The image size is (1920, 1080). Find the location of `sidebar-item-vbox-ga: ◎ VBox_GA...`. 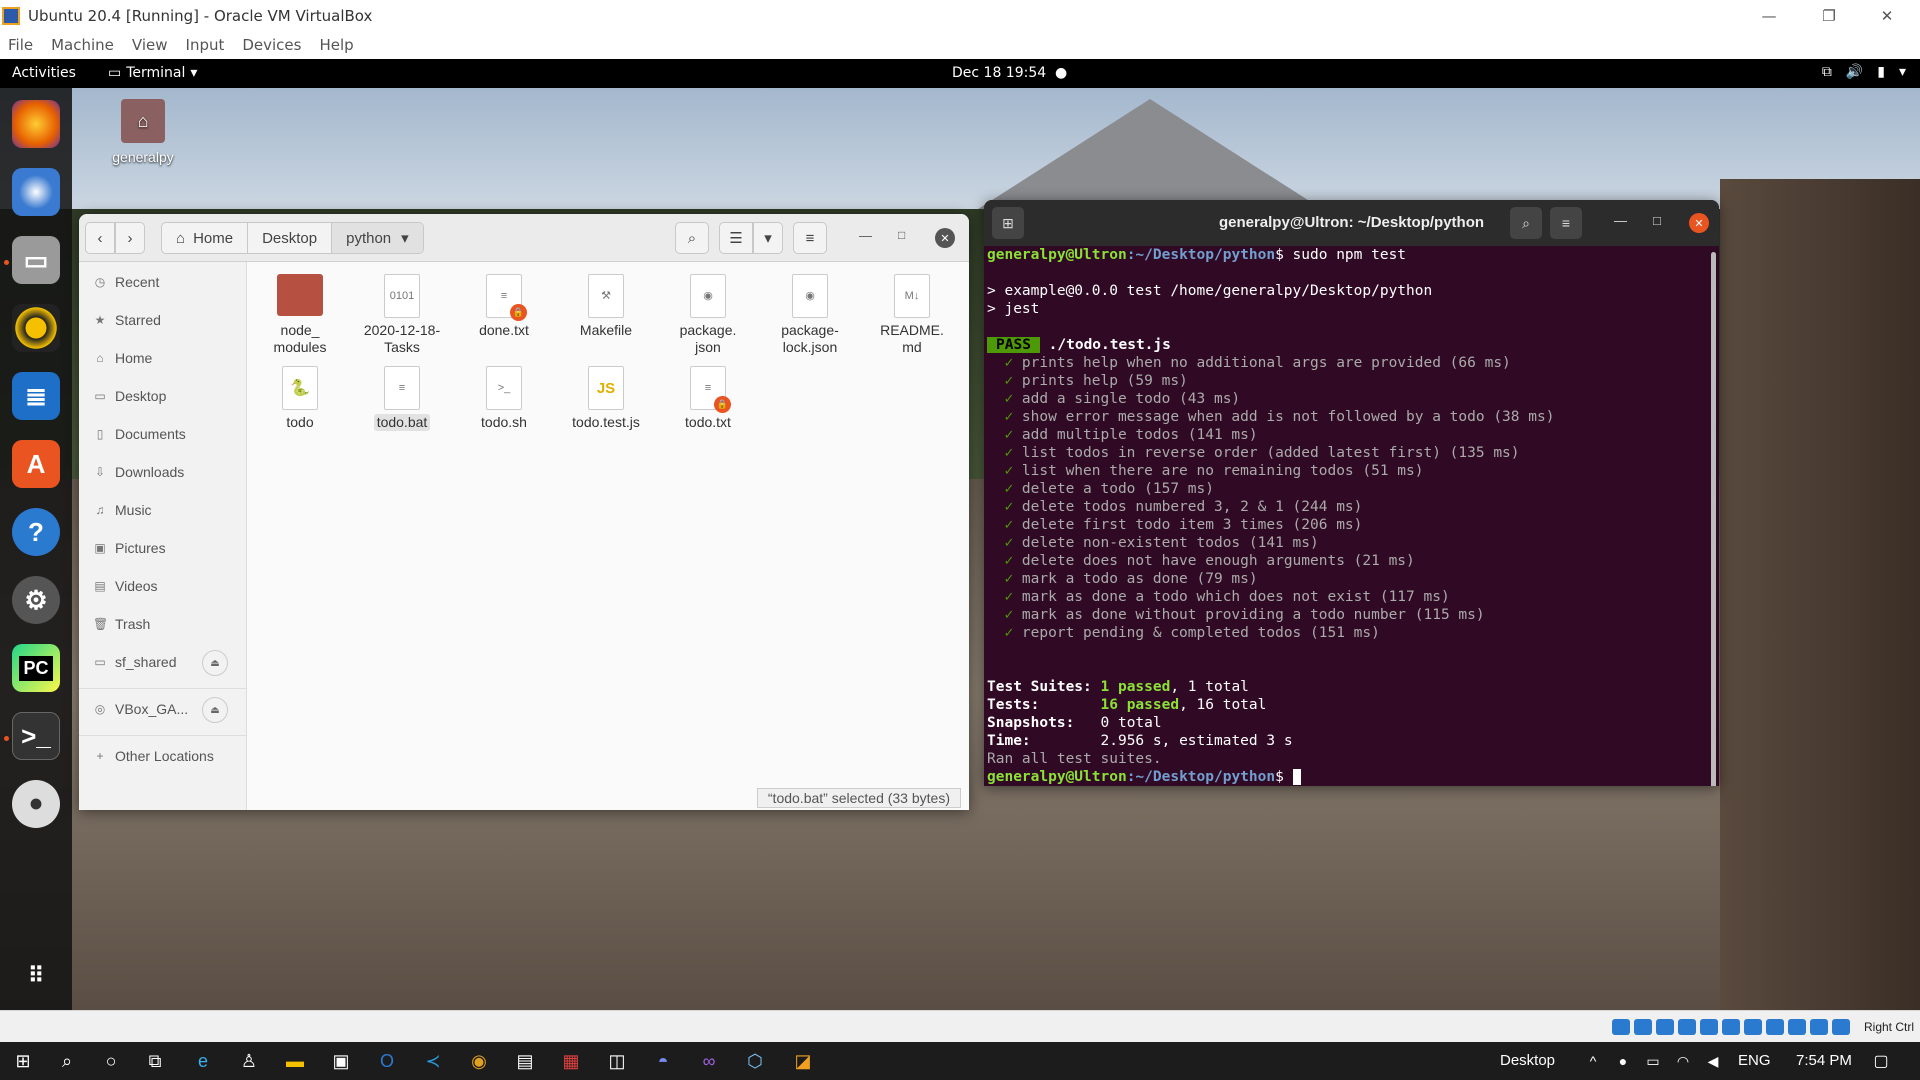

sidebar-item-vbox-ga: ◎ VBox_GA... is located at coordinates (140, 709).